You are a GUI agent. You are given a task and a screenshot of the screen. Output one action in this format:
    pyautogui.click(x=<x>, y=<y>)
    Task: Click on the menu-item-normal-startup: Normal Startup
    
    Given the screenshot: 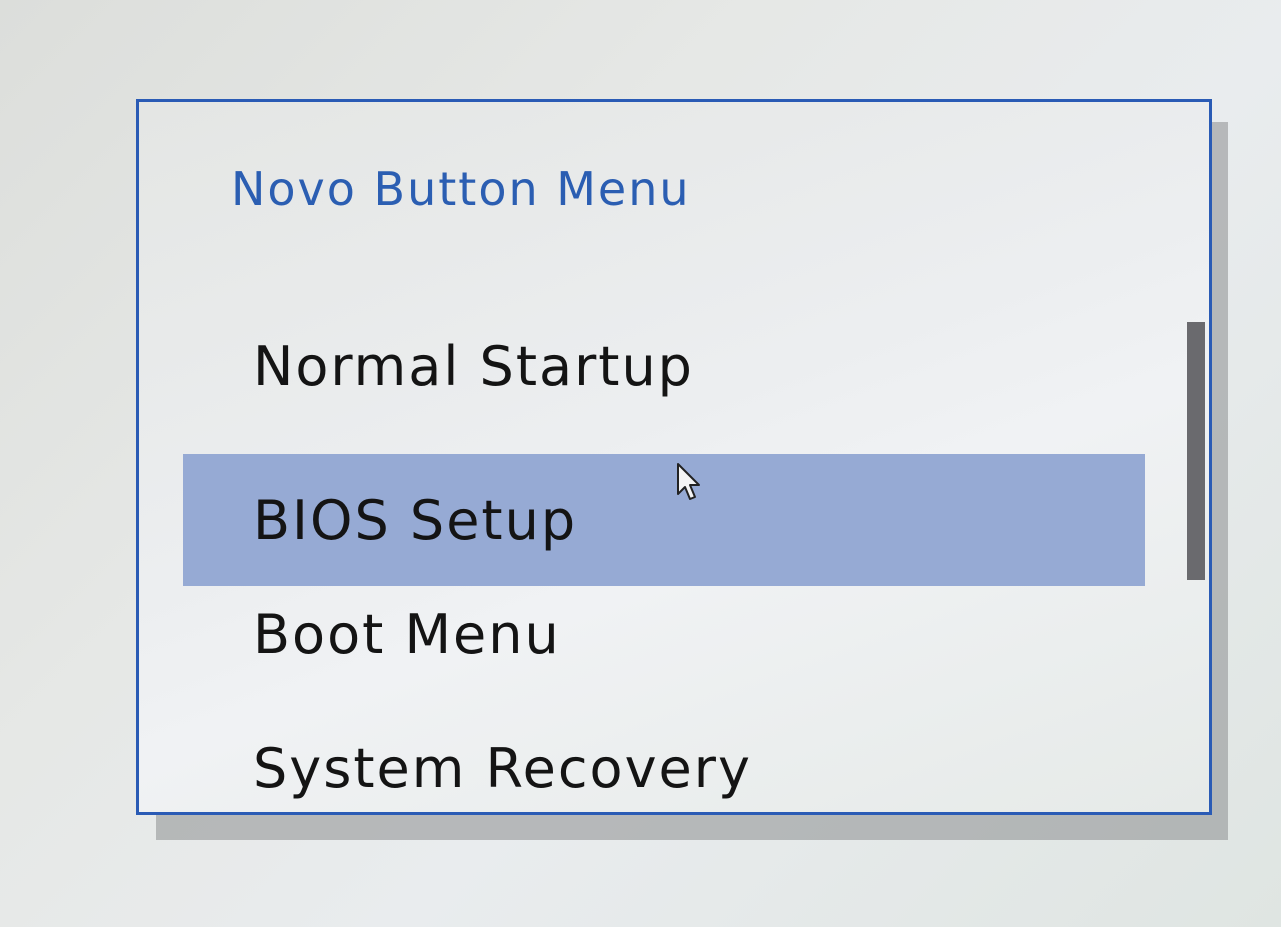 What is the action you would take?
    pyautogui.click(x=664, y=366)
    